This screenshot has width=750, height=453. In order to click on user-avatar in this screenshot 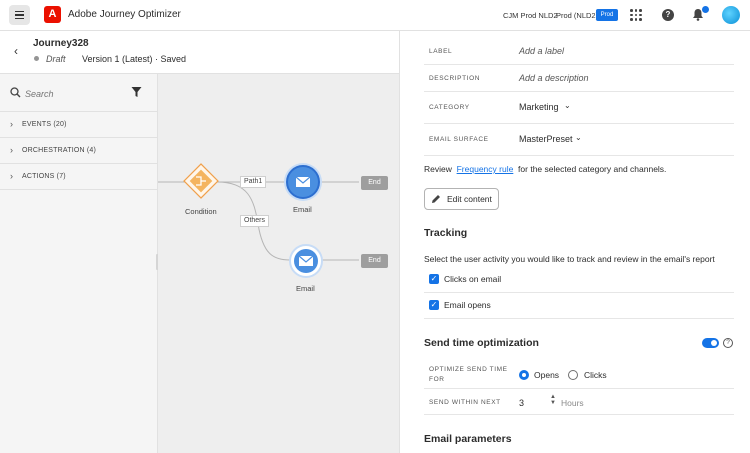, I will do `click(731, 15)`.